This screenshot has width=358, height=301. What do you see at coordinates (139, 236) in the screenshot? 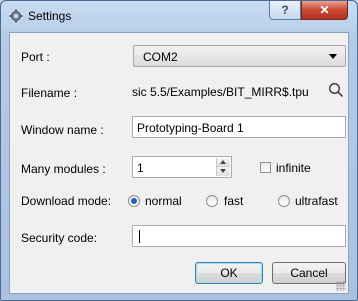
I see `text-cursor` at bounding box center [139, 236].